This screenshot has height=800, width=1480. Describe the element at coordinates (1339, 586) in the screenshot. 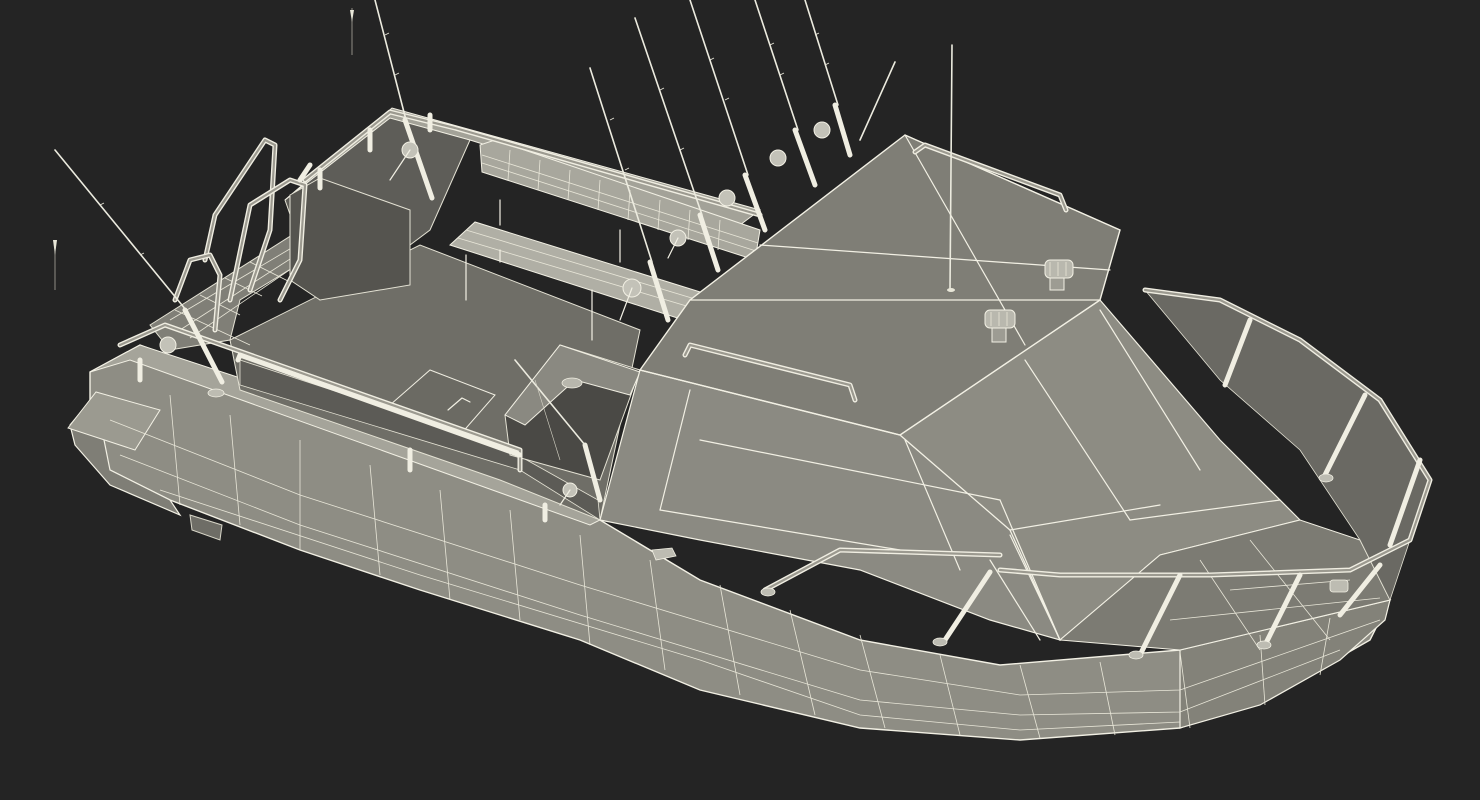

I see `bow-cleat` at that location.